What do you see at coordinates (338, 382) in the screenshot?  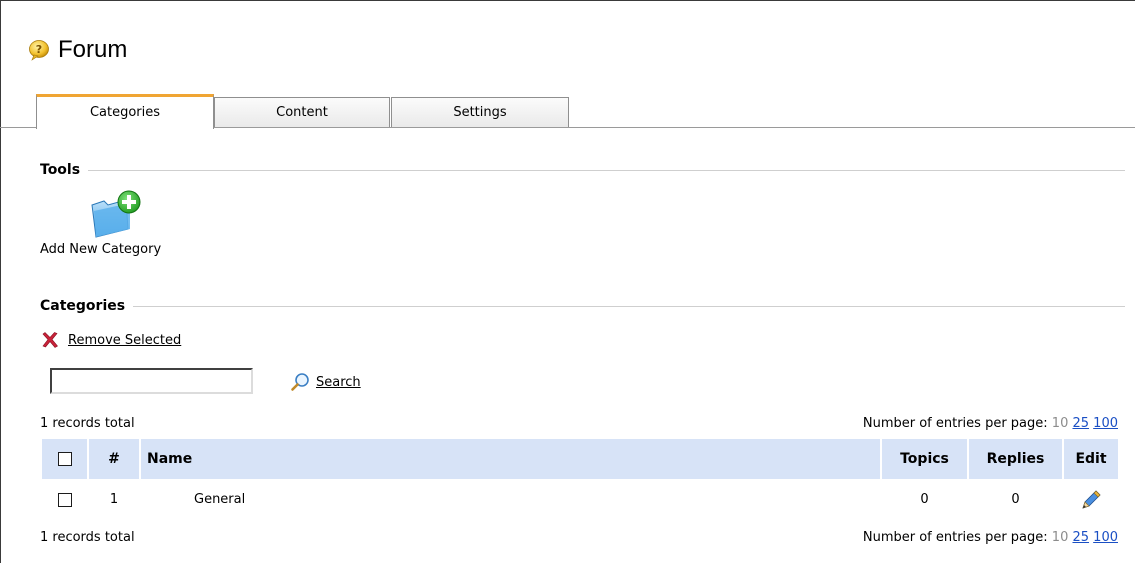 I see `search-link: Search` at bounding box center [338, 382].